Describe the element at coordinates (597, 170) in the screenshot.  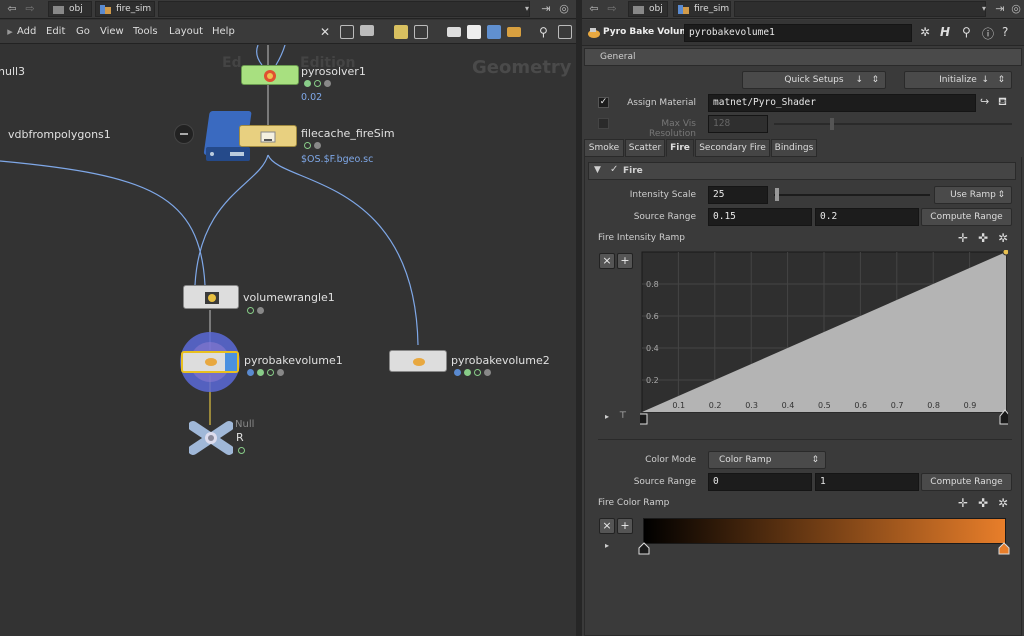
I see `section-expanded-icon: ▼` at that location.